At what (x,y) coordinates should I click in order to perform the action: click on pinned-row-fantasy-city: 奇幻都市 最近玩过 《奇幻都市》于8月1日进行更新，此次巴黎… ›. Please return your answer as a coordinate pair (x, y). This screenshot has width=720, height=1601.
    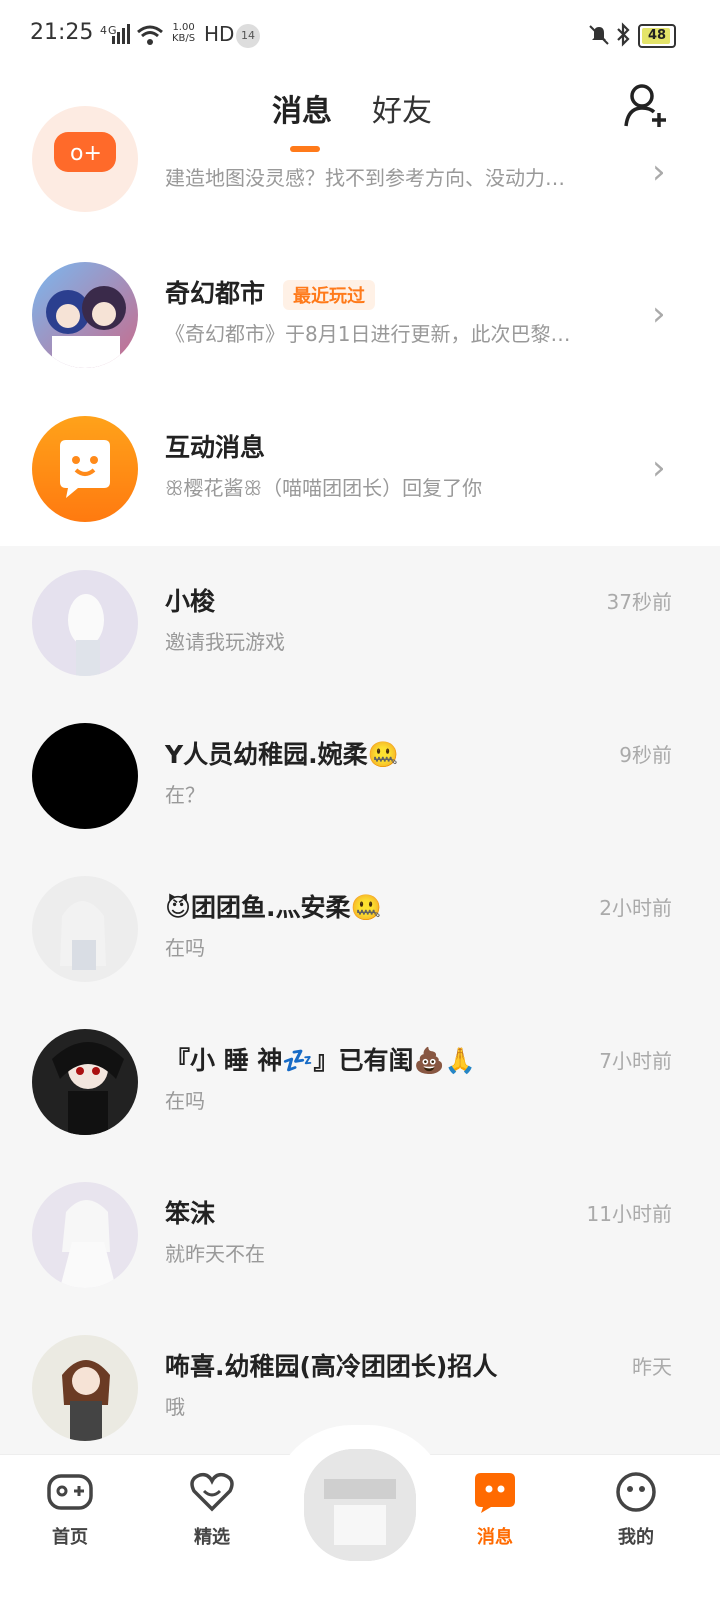
    Looking at the image, I should click on (360, 344).